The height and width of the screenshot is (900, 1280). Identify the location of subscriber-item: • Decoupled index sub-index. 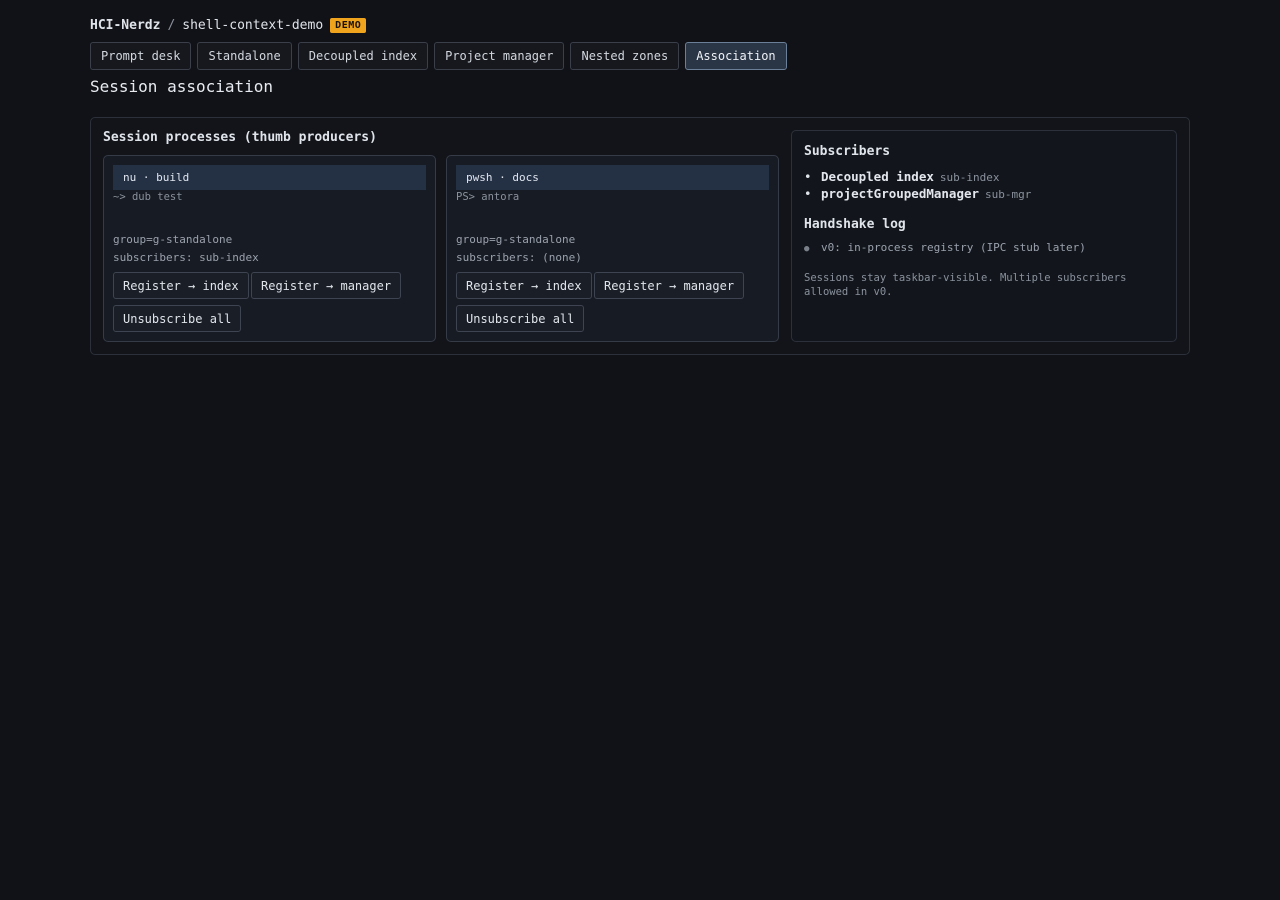
(917, 177).